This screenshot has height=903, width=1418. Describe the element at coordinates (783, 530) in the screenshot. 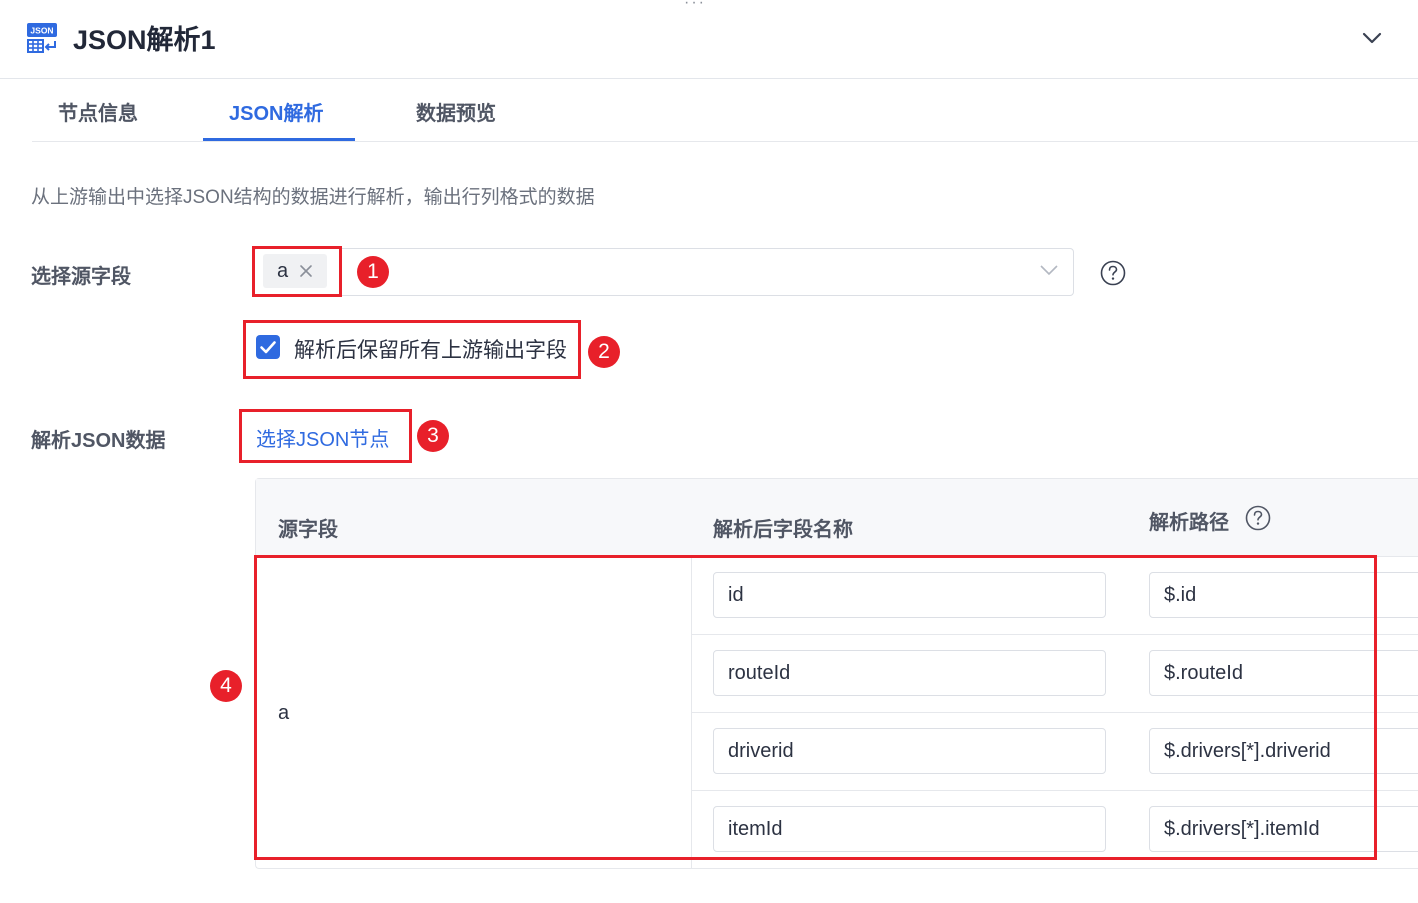

I see `header-parsed-field-name: 解析后字段名称` at that location.